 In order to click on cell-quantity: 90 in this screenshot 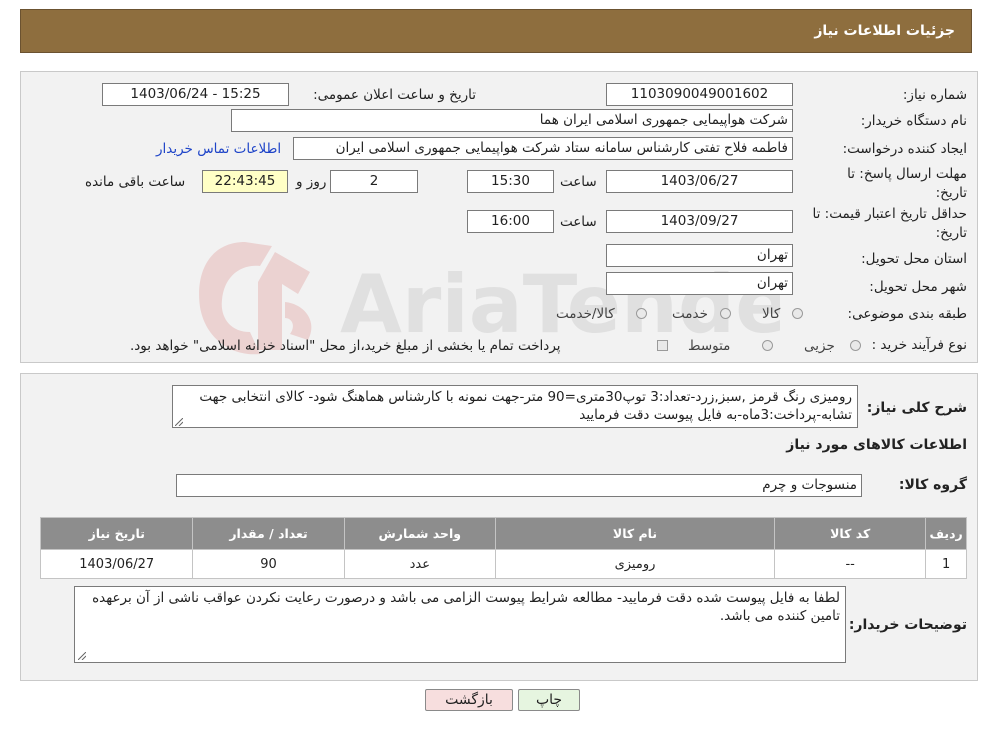, I will do `click(268, 564)`.